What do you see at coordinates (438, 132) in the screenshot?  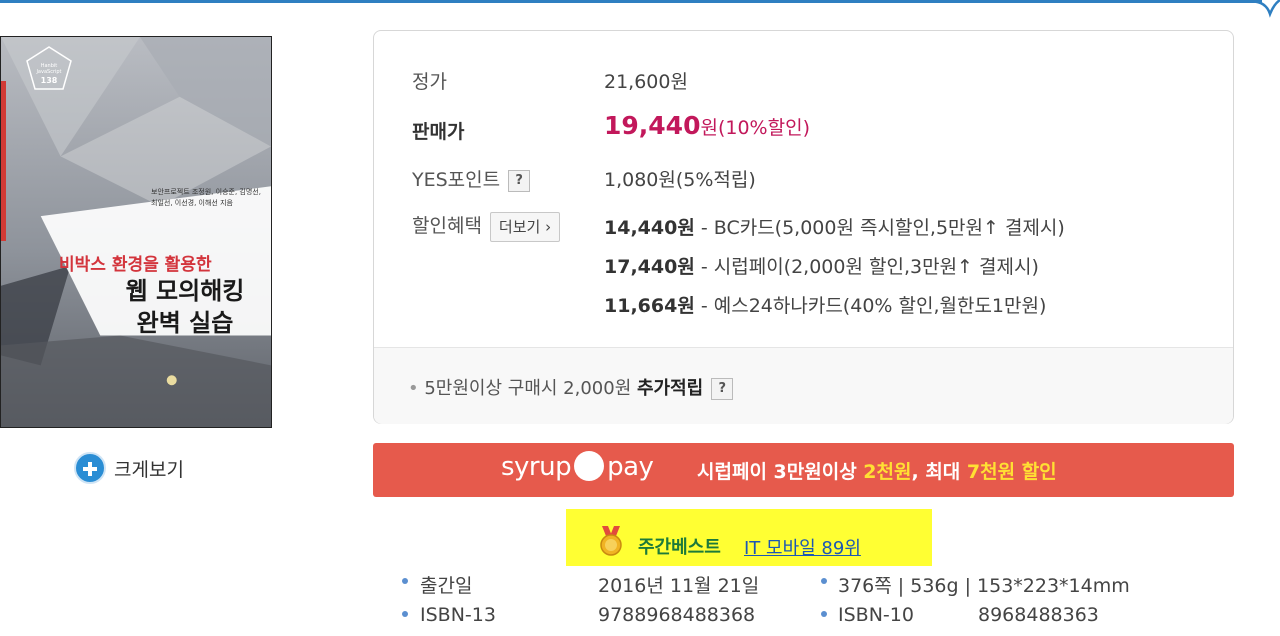 I see `sale-price-label: 판매가` at bounding box center [438, 132].